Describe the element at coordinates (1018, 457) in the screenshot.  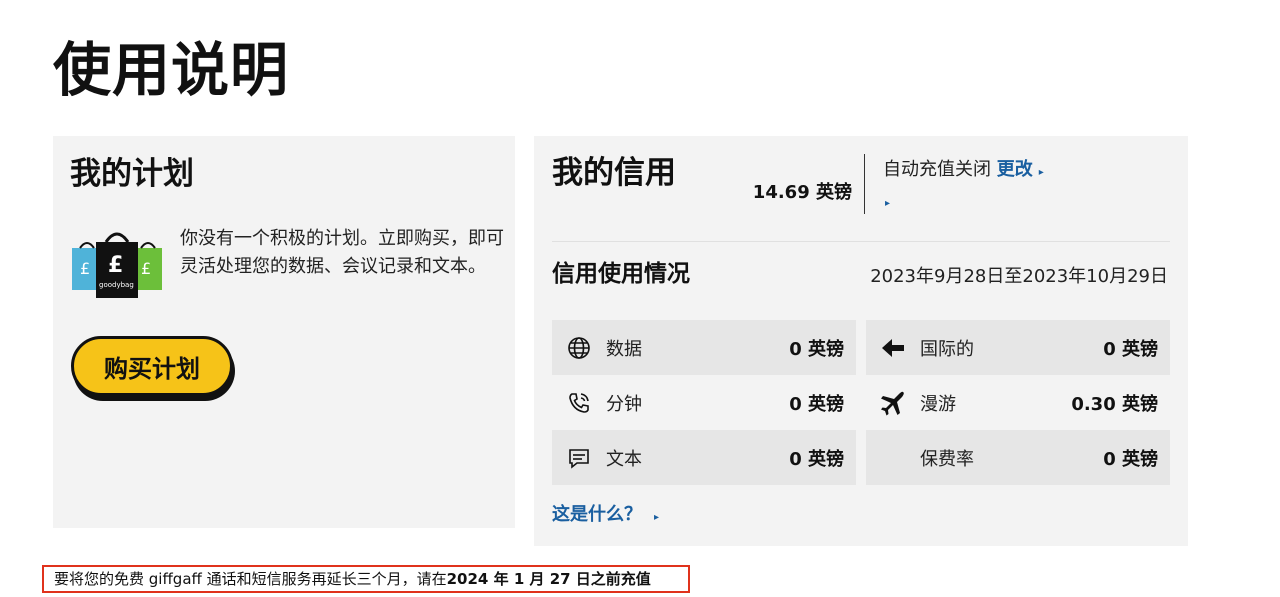
I see `usage-row-premium-rate: 保费率 0 英镑` at that location.